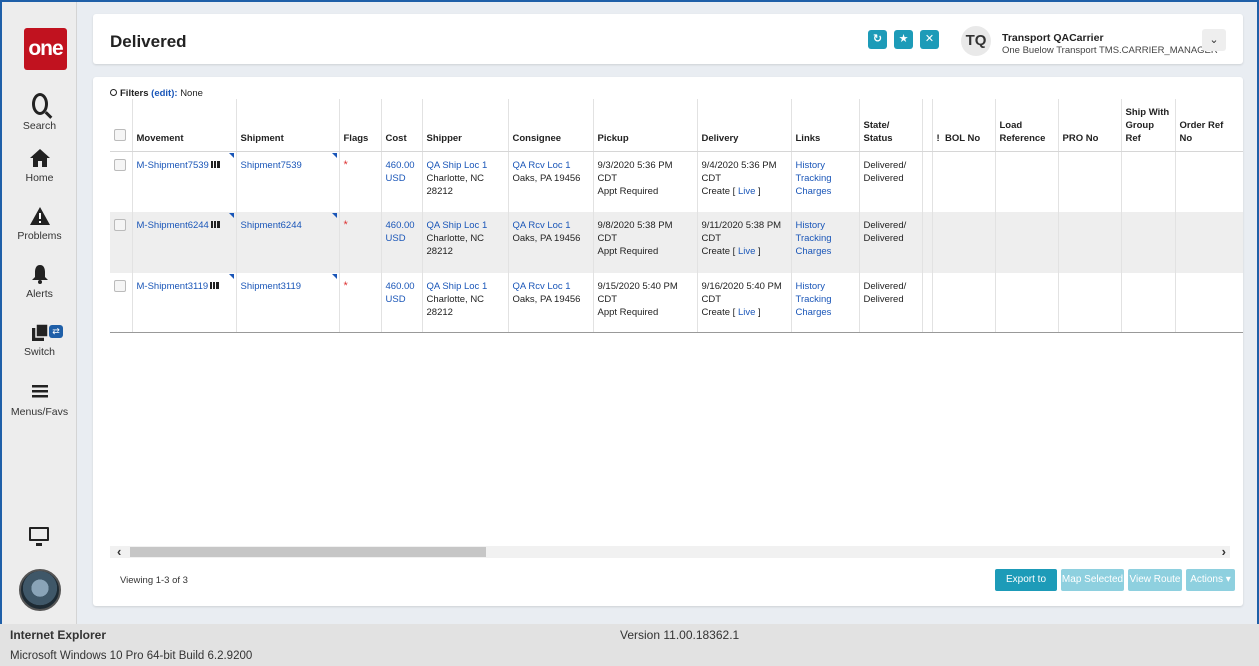 This screenshot has height=666, width=1259. What do you see at coordinates (877, 39) in the screenshot?
I see `refresh-button: ↻` at bounding box center [877, 39].